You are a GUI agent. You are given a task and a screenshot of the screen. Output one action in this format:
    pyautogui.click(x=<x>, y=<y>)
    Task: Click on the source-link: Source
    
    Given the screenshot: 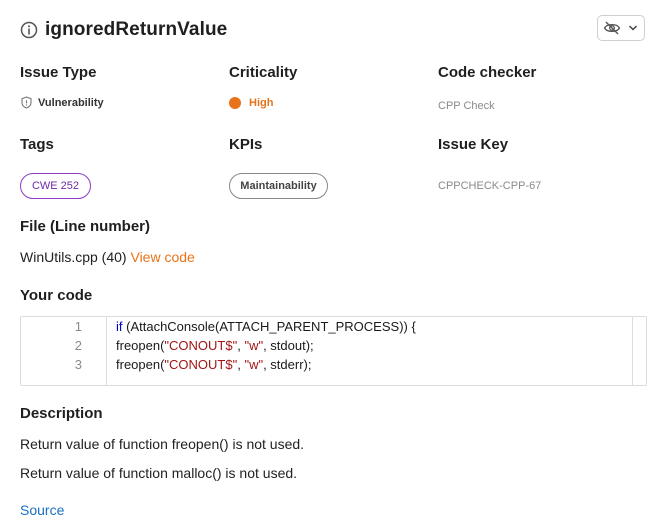 What is the action you would take?
    pyautogui.click(x=42, y=510)
    